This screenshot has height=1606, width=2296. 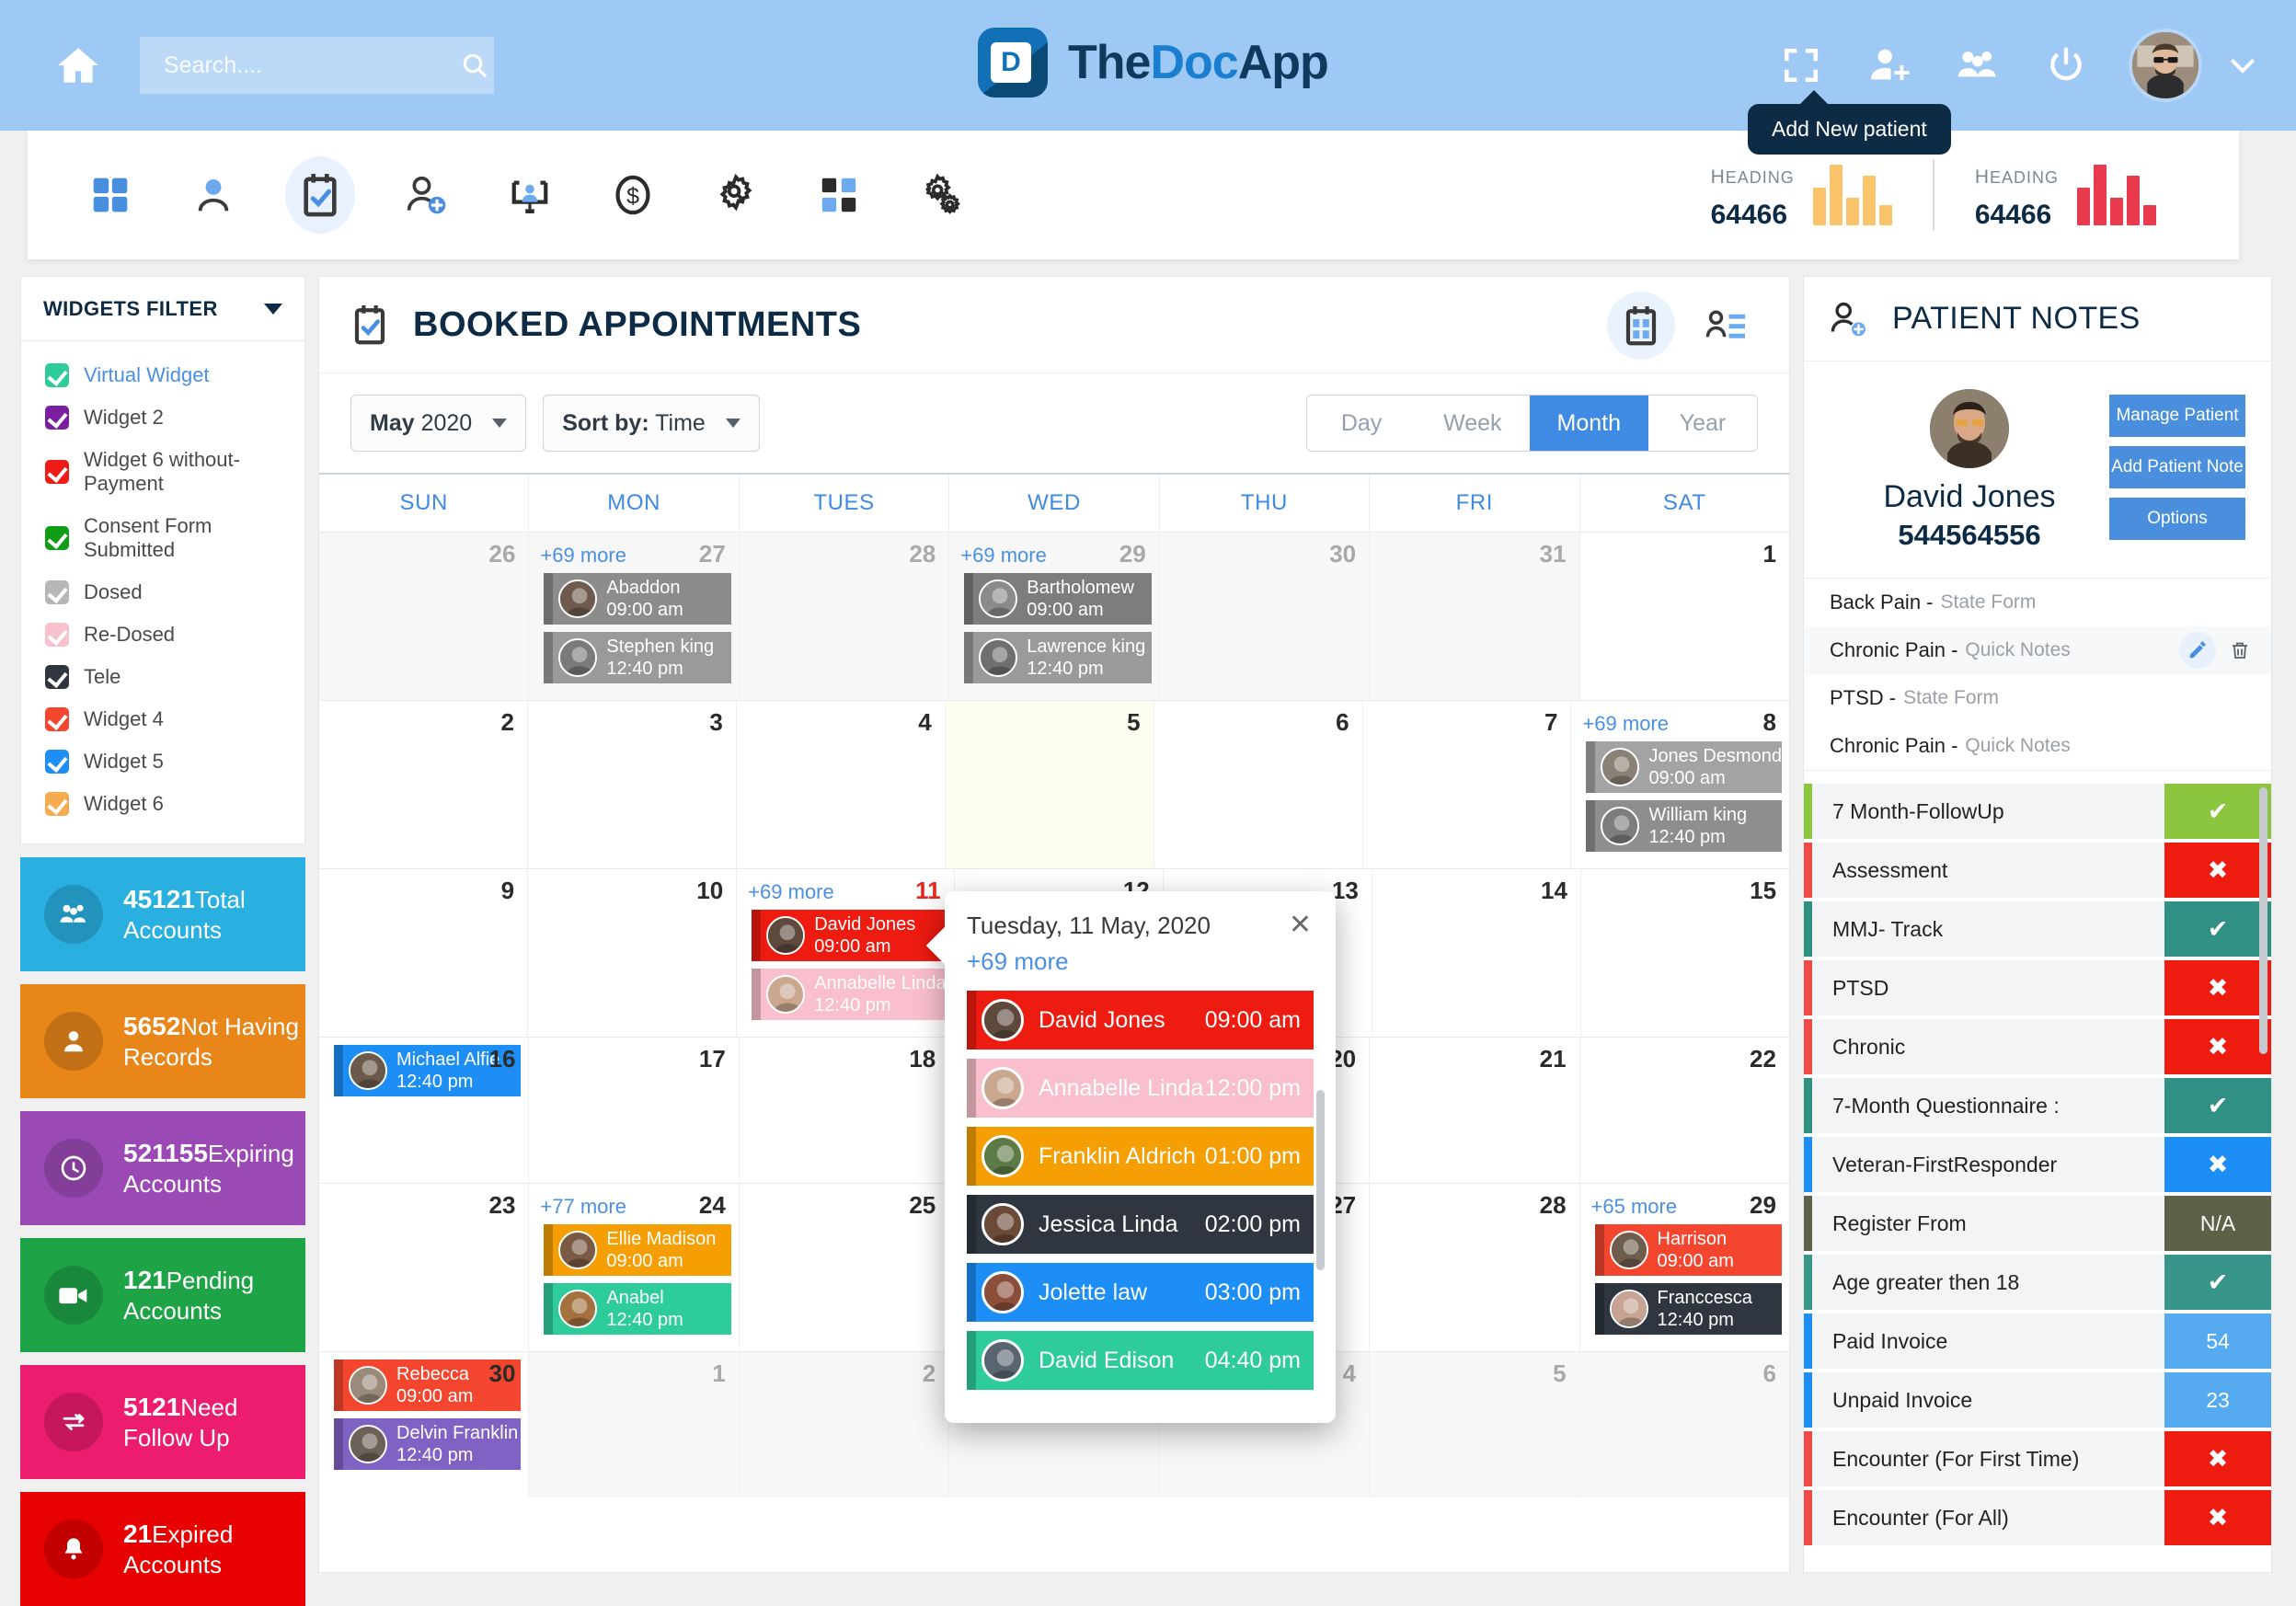 I want to click on appointments-clipboard-icon, so click(x=320, y=195).